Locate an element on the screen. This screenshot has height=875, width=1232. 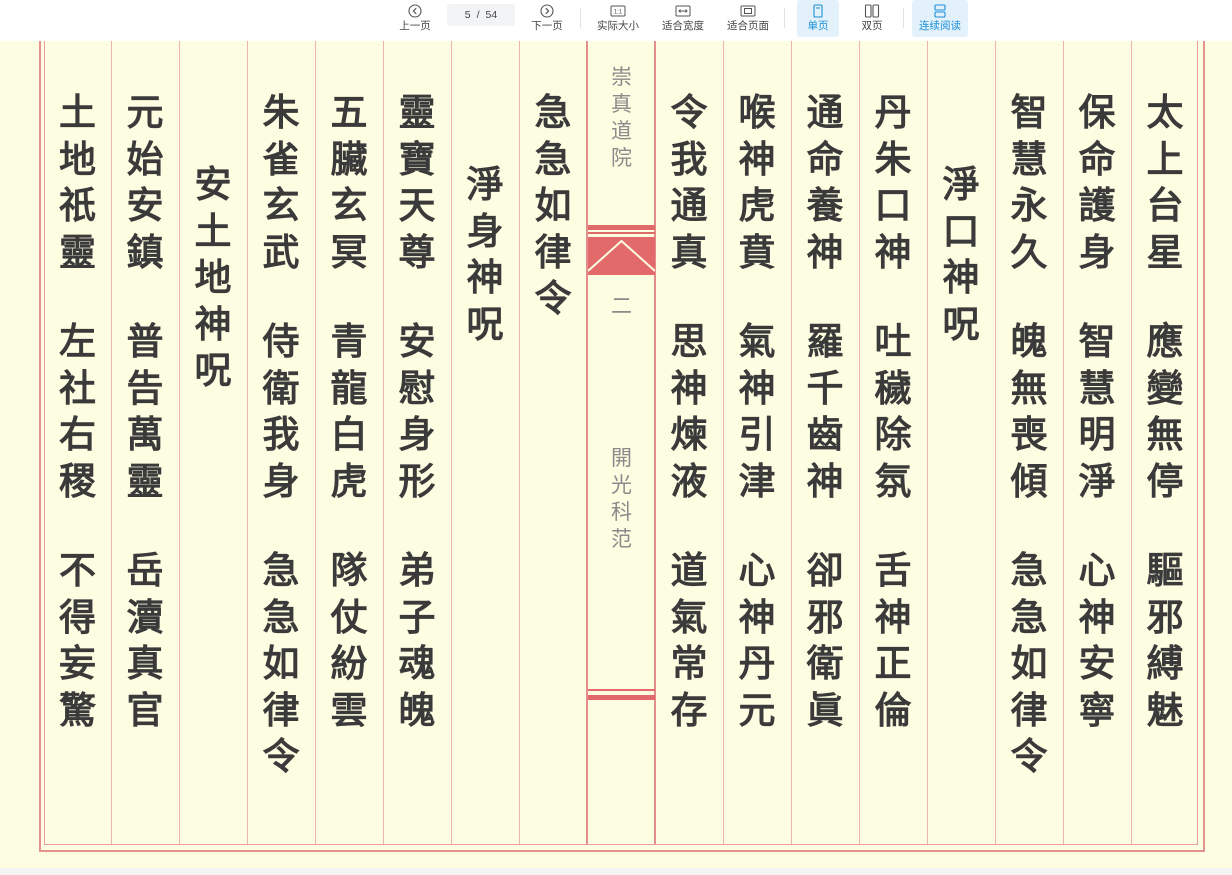
spine-fishtail is located at coordinates (621, 256).